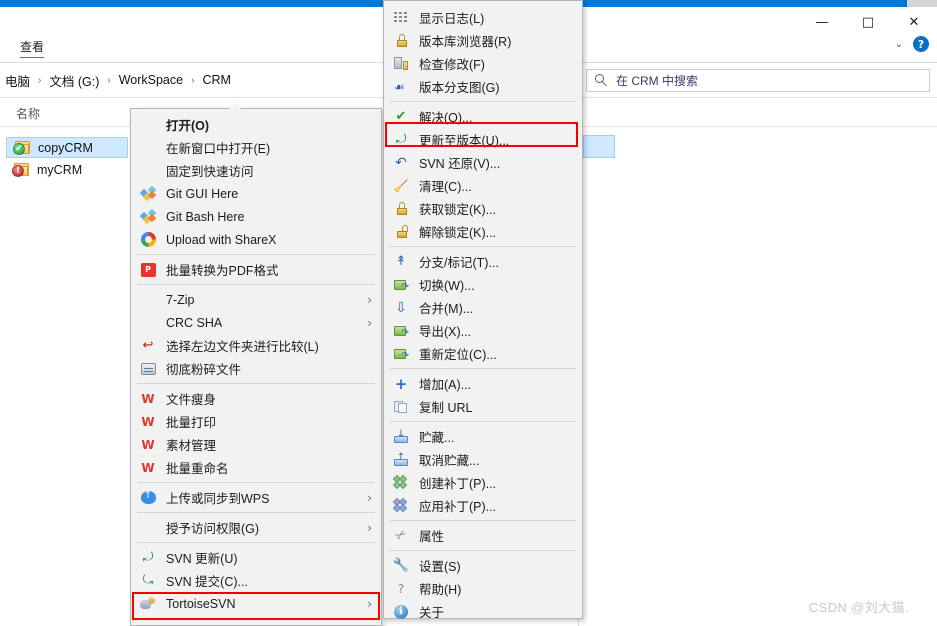  I want to click on menu-item-label: 复制 URL, so click(446, 408).